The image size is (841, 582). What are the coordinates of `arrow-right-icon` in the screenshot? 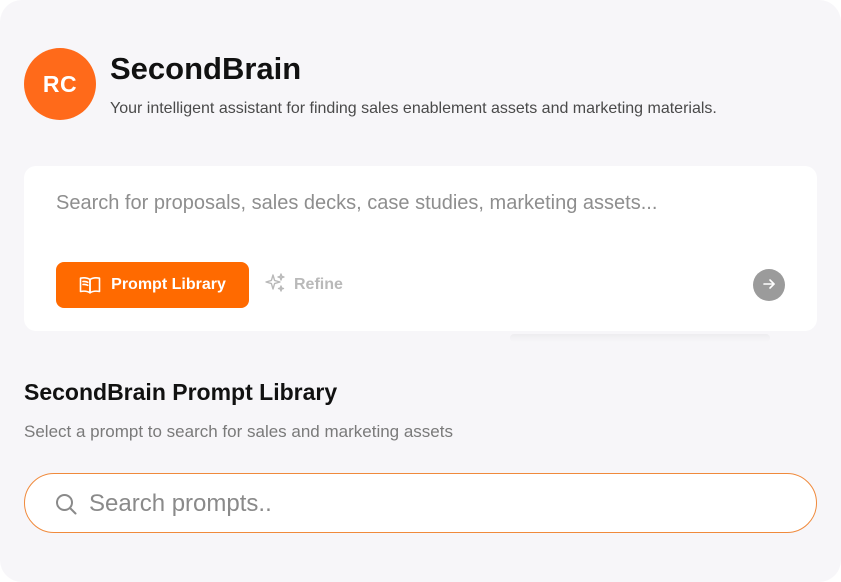 It's located at (769, 285).